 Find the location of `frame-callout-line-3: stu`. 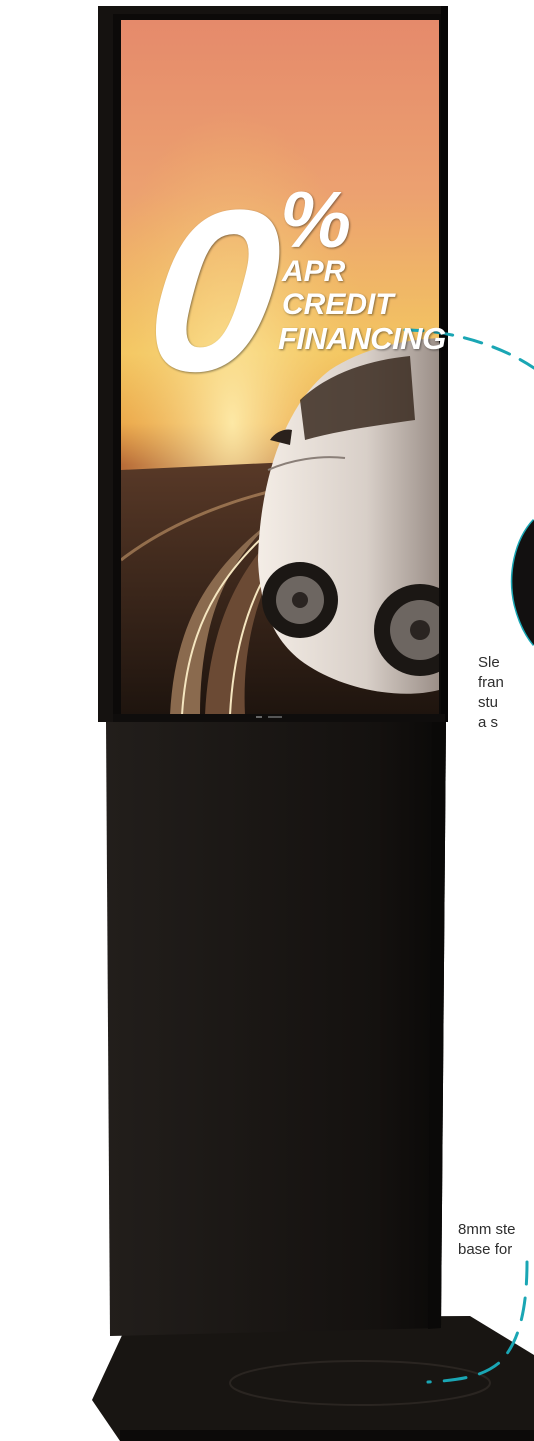

frame-callout-line-3: stu is located at coordinates (488, 702).